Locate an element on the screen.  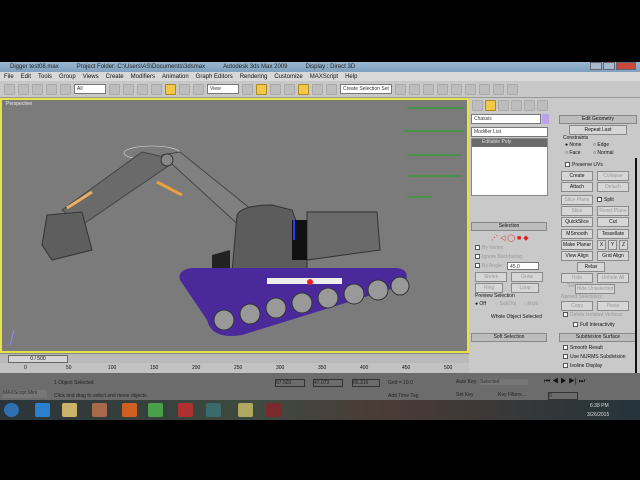
planar-z-button: Z is located at coordinates (623, 245).